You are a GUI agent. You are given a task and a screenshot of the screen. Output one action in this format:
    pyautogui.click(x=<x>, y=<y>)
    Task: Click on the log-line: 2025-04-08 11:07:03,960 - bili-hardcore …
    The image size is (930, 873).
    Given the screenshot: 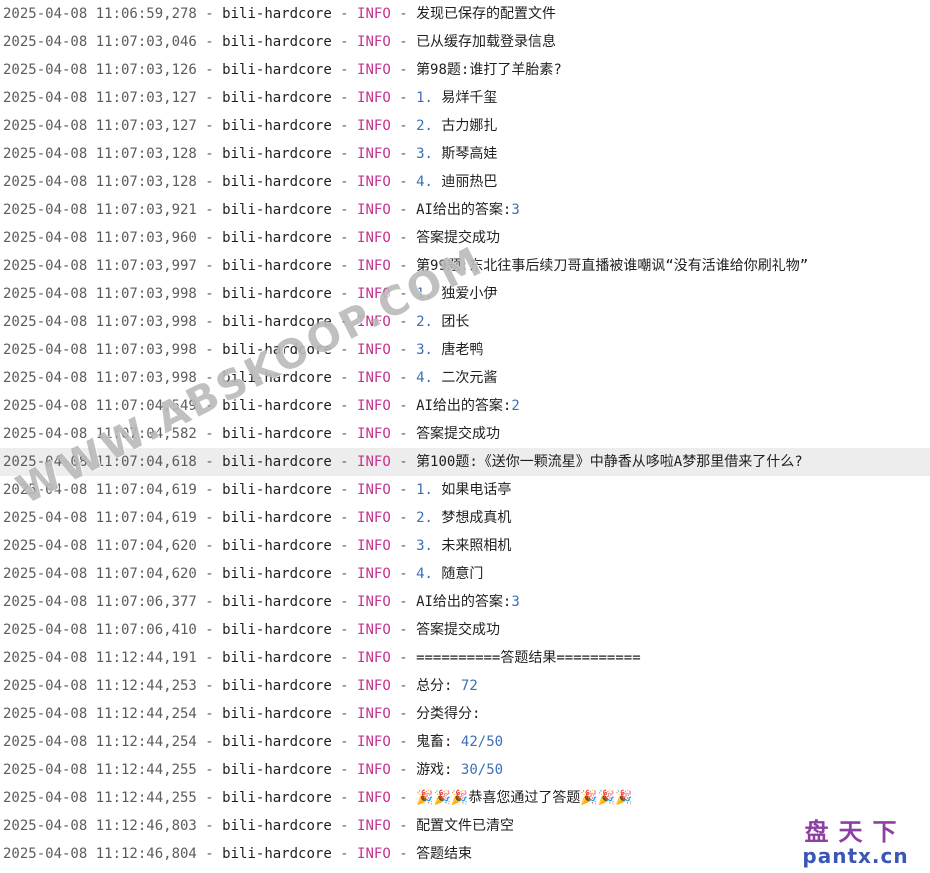 What is the action you would take?
    pyautogui.click(x=465, y=238)
    